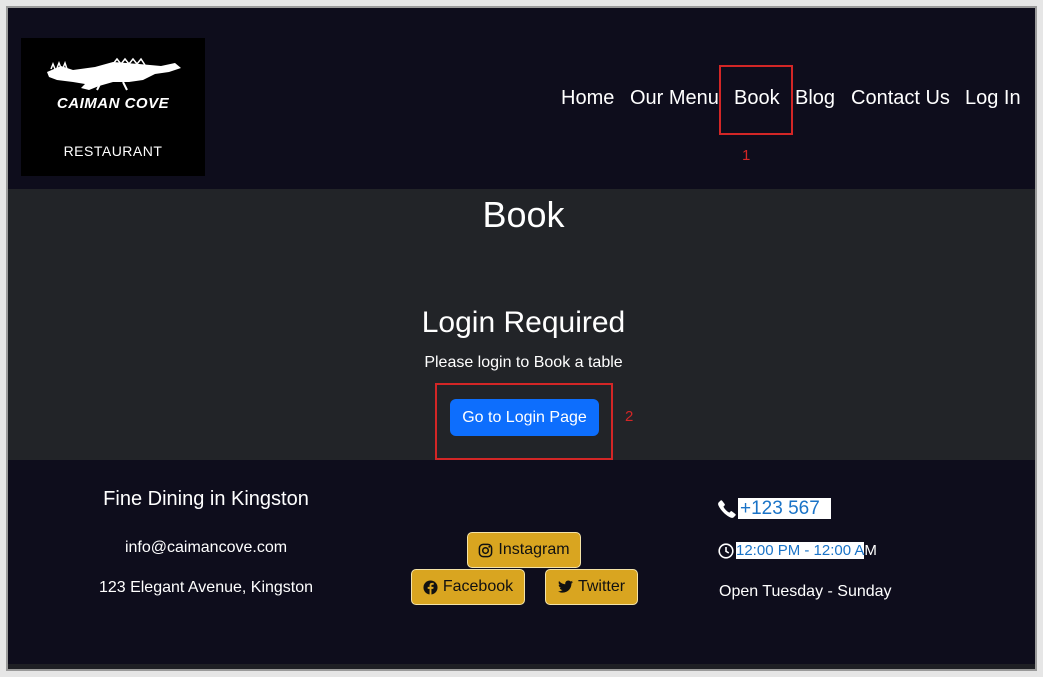 This screenshot has height=677, width=1043. What do you see at coordinates (674, 98) in the screenshot?
I see `nav-our-menu: Our Menu` at bounding box center [674, 98].